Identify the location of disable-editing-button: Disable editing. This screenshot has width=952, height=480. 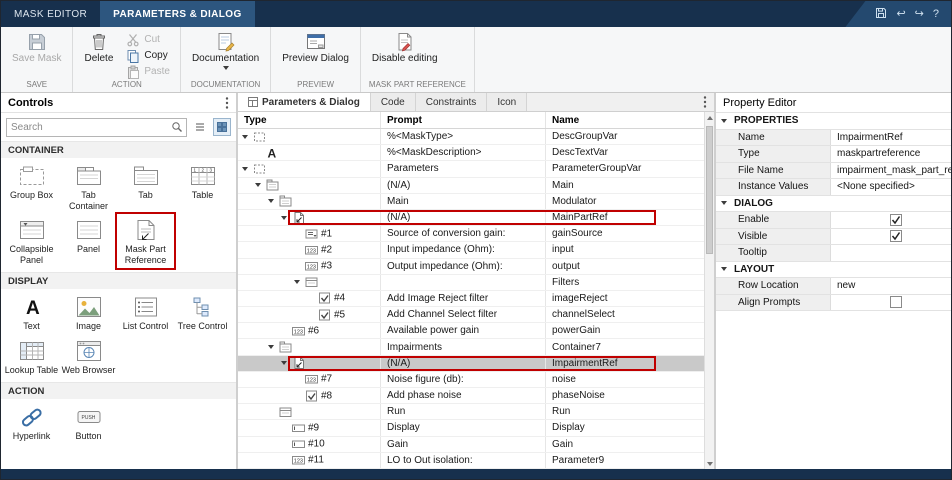
(405, 48).